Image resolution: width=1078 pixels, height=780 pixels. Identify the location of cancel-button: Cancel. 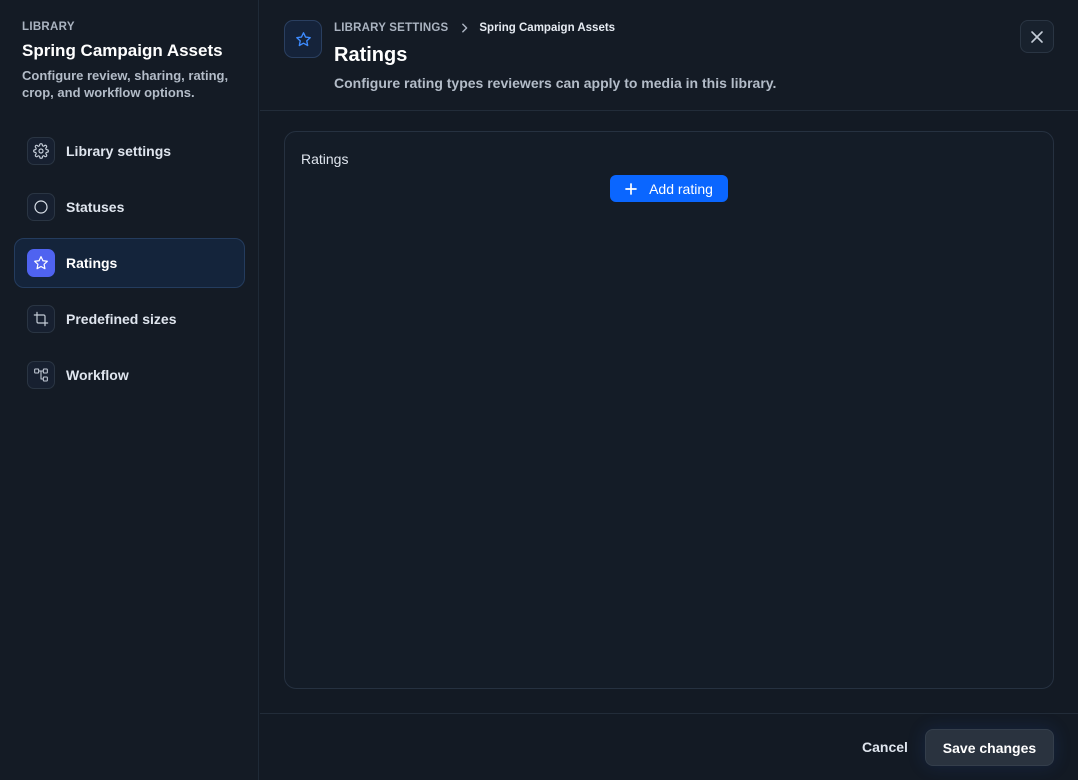
(885, 747).